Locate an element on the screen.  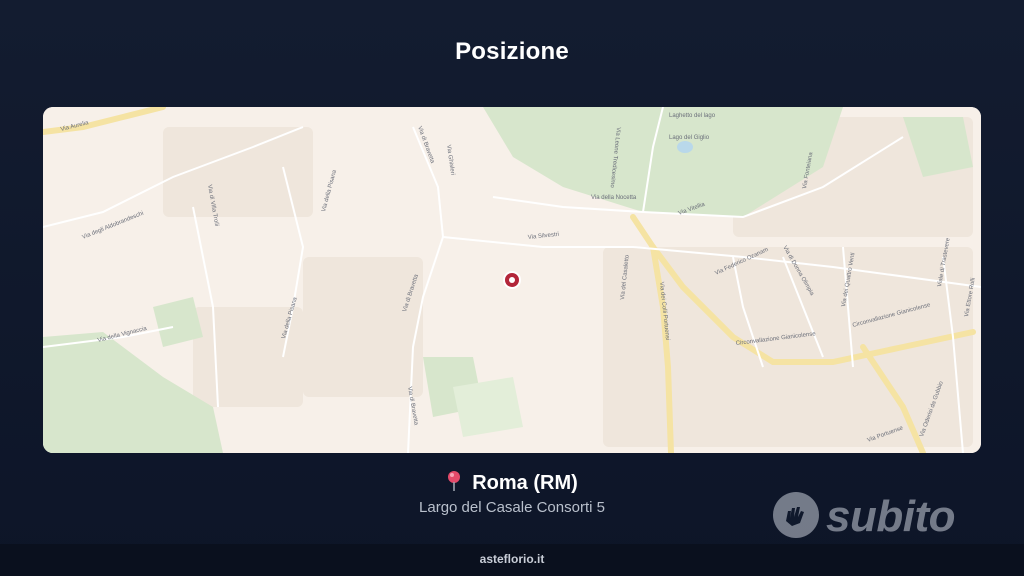
map-marker-icon is located at coordinates (512, 280).